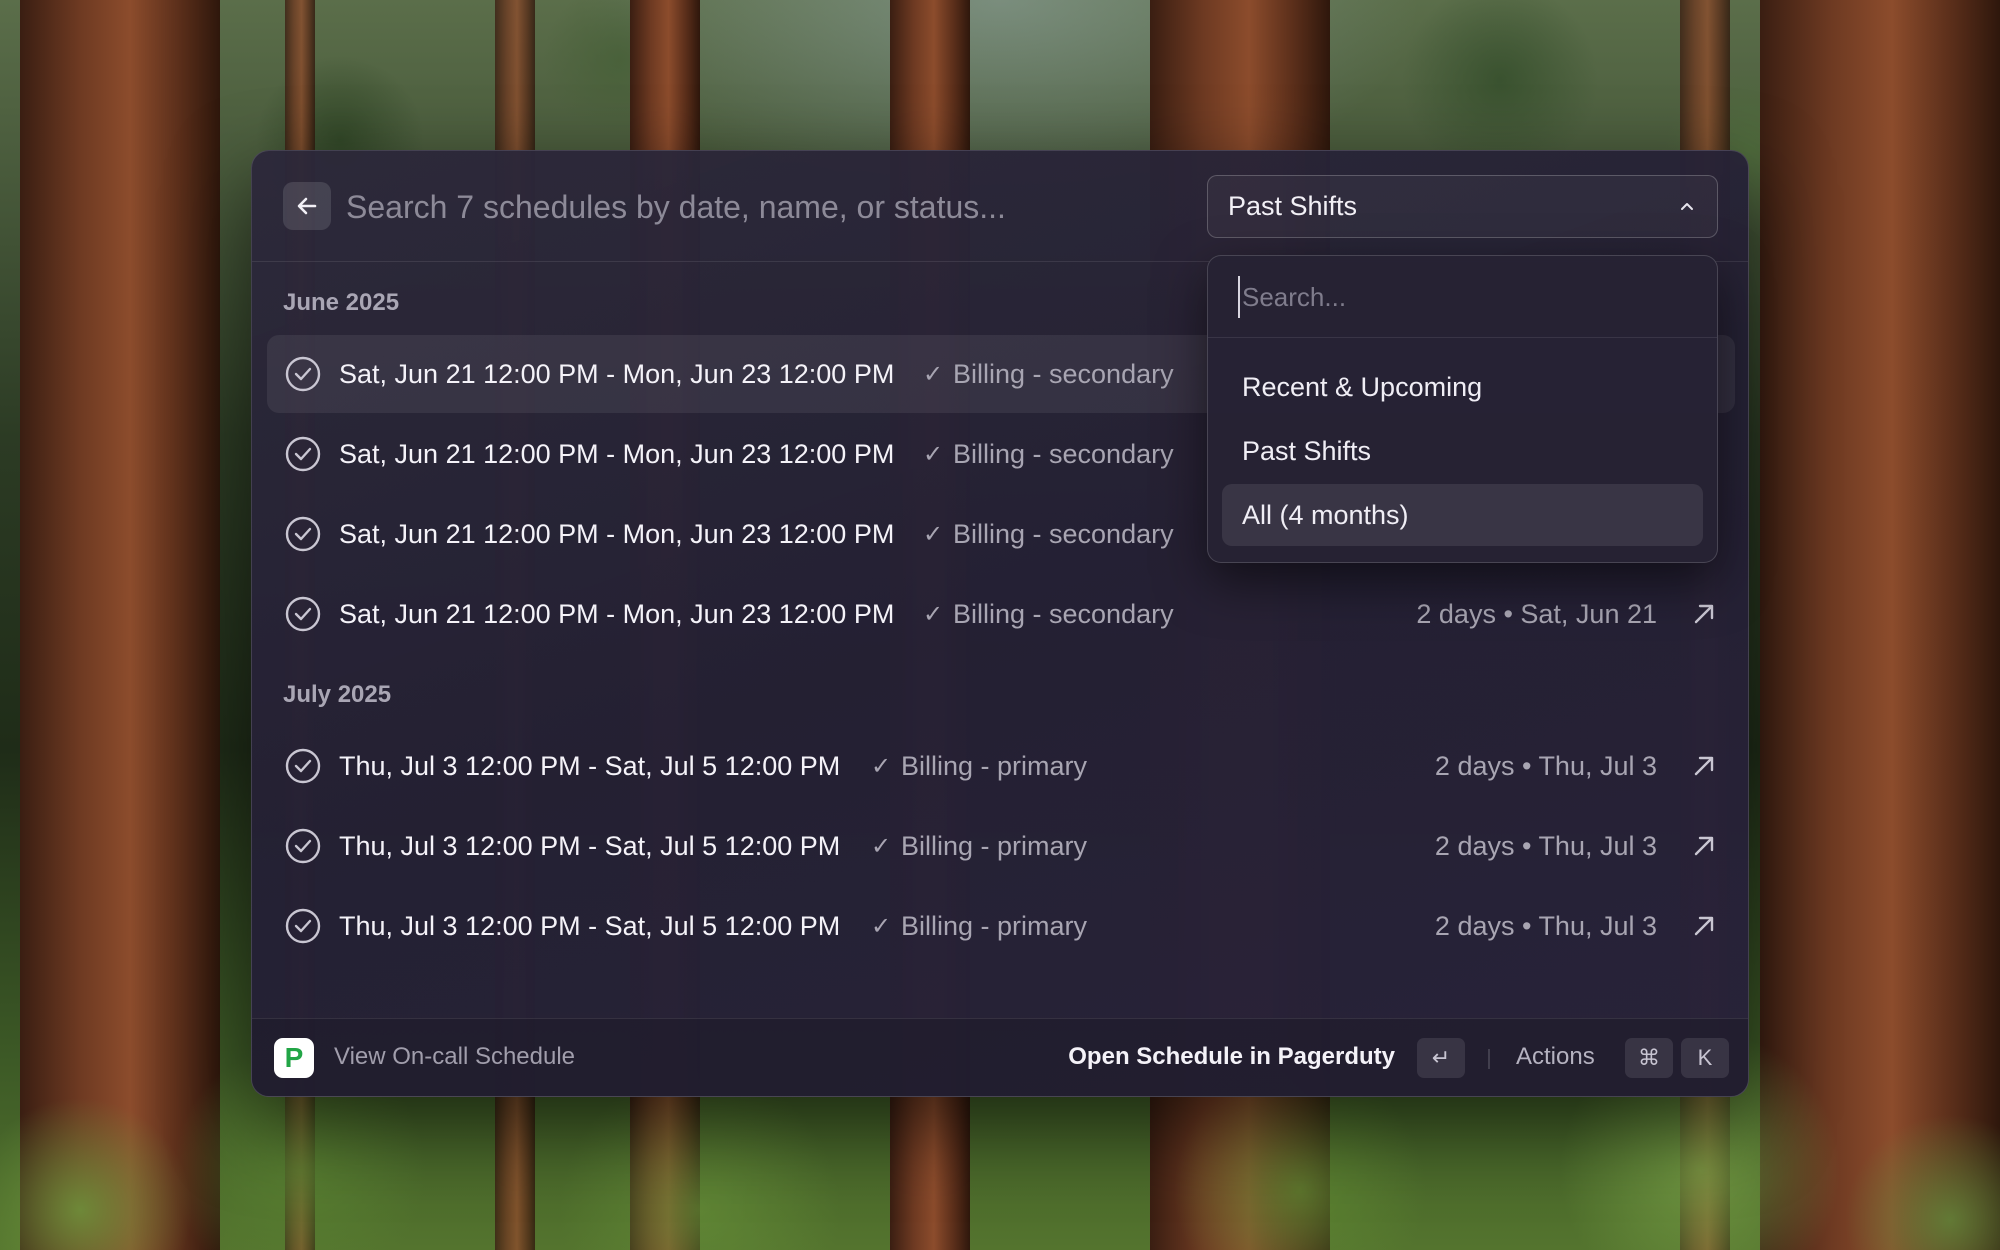 This screenshot has width=2000, height=1250. Describe the element at coordinates (1462, 515) in the screenshot. I see `filter-option-all-months: All (4 months)` at that location.